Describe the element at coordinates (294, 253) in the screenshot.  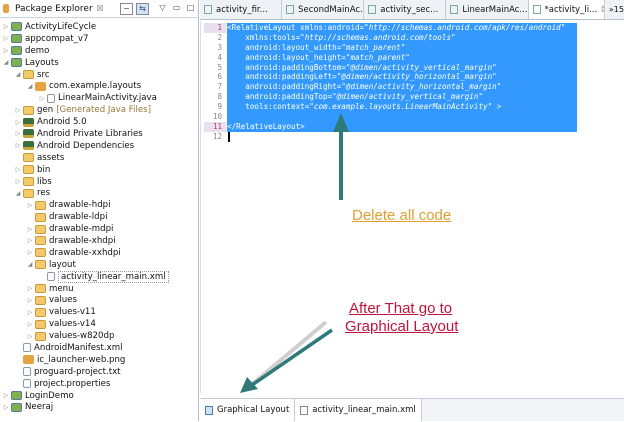
I see `annotation-arrows` at that location.